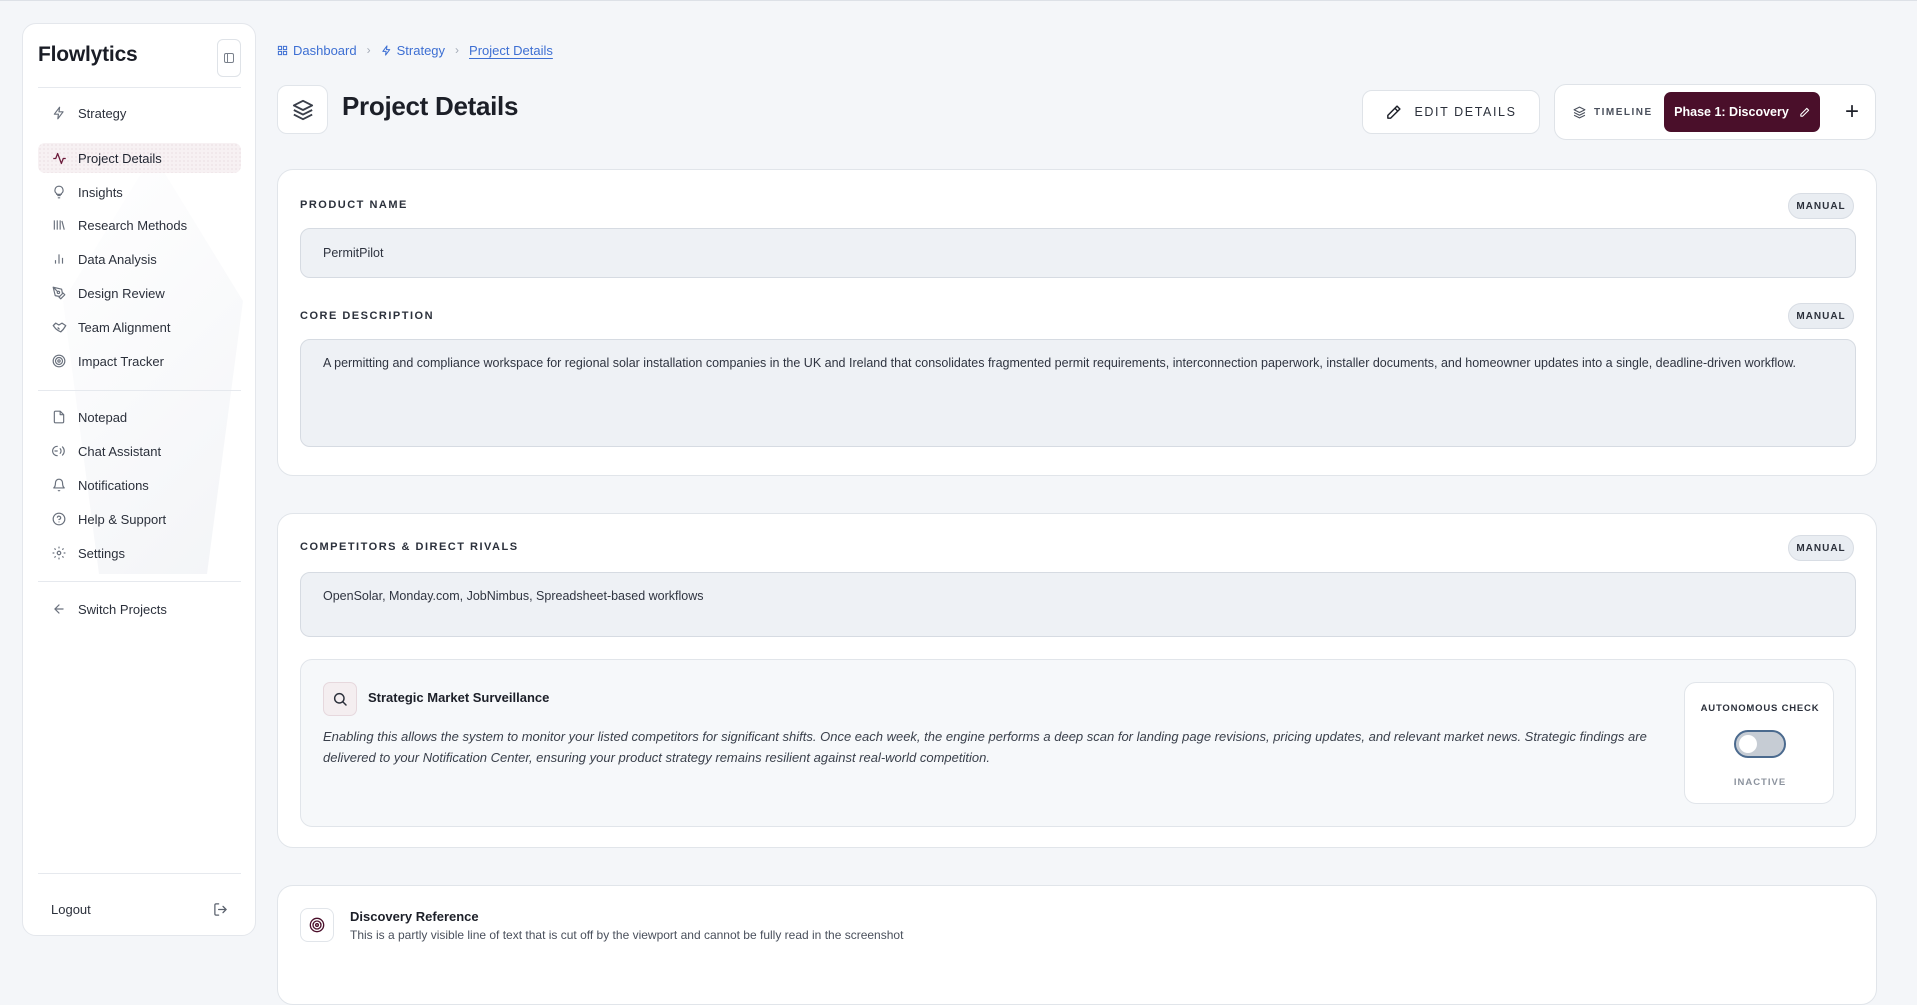 The height and width of the screenshot is (1005, 1917). I want to click on sidebar-item-help-support: Help & Support, so click(139, 519).